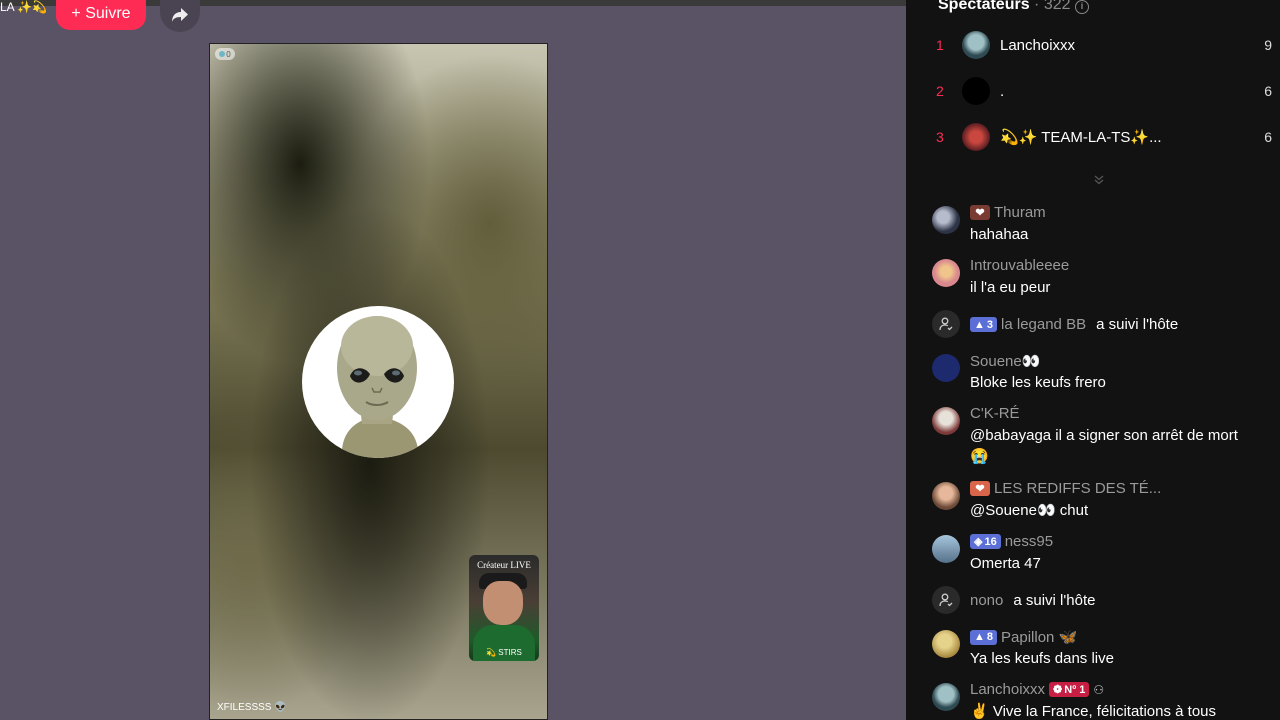 The height and width of the screenshot is (720, 1280). Describe the element at coordinates (984, 6) in the screenshot. I see `viewers-title: Spectateurs` at that location.